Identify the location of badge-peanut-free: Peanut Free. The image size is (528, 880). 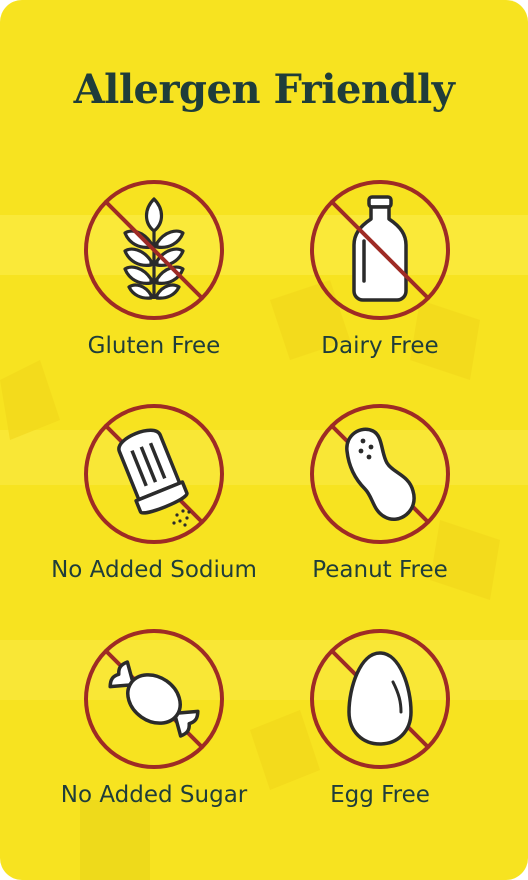
(380, 492).